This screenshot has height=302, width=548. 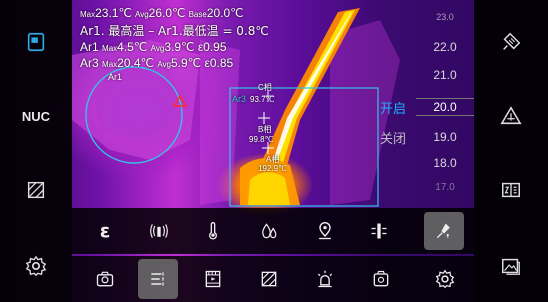 I want to click on compare-button, so click(x=511, y=190).